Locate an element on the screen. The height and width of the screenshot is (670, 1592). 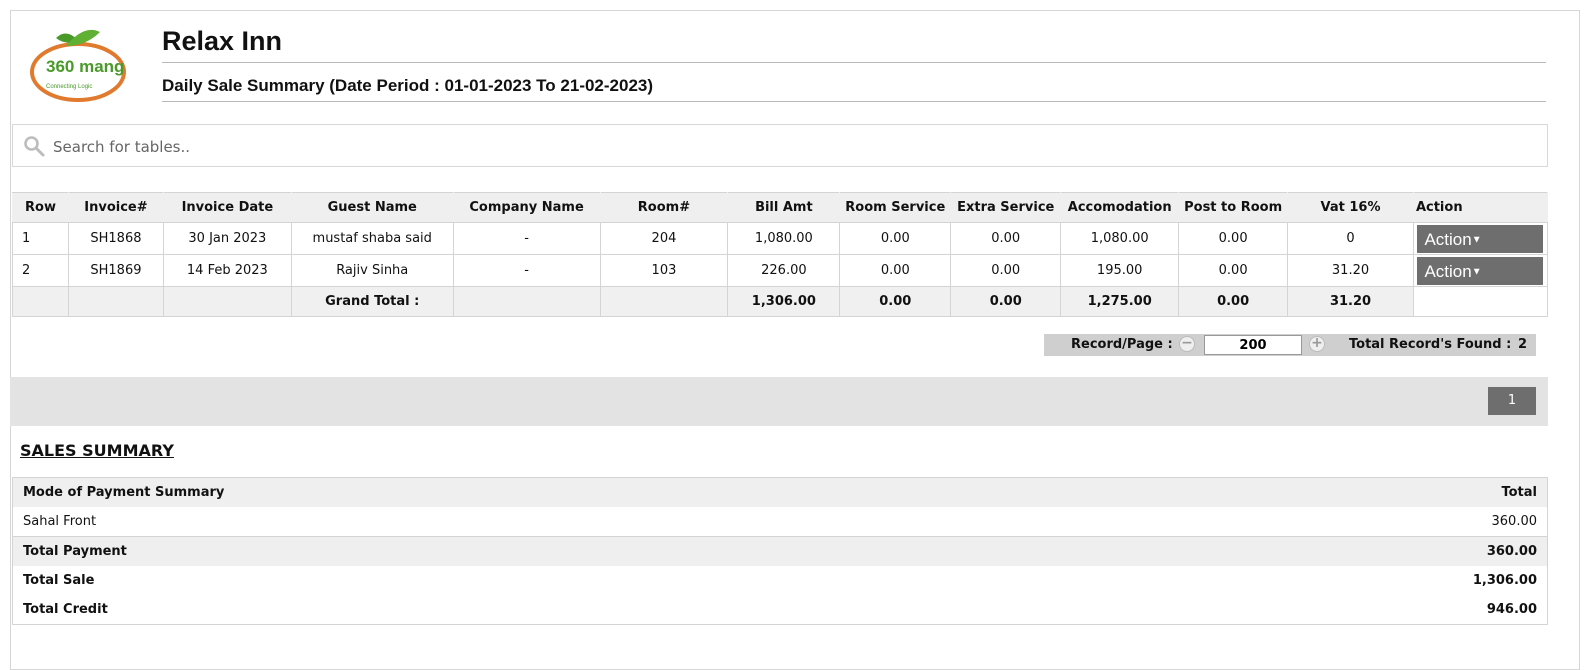
logo: 360 mang Connecting Logic is located at coordinates (78, 65).